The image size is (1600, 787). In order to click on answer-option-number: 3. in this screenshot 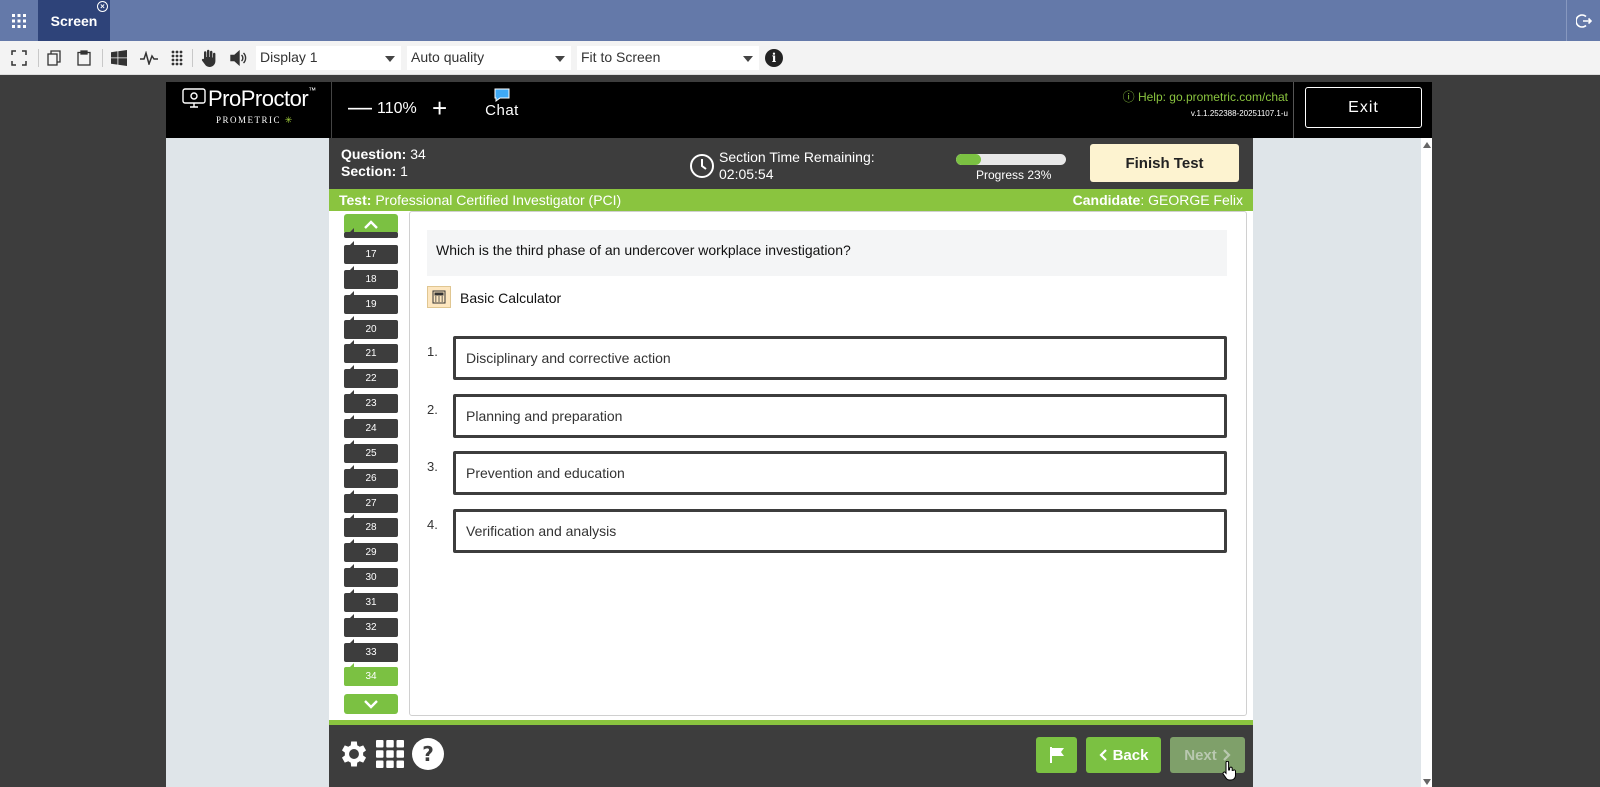, I will do `click(432, 466)`.